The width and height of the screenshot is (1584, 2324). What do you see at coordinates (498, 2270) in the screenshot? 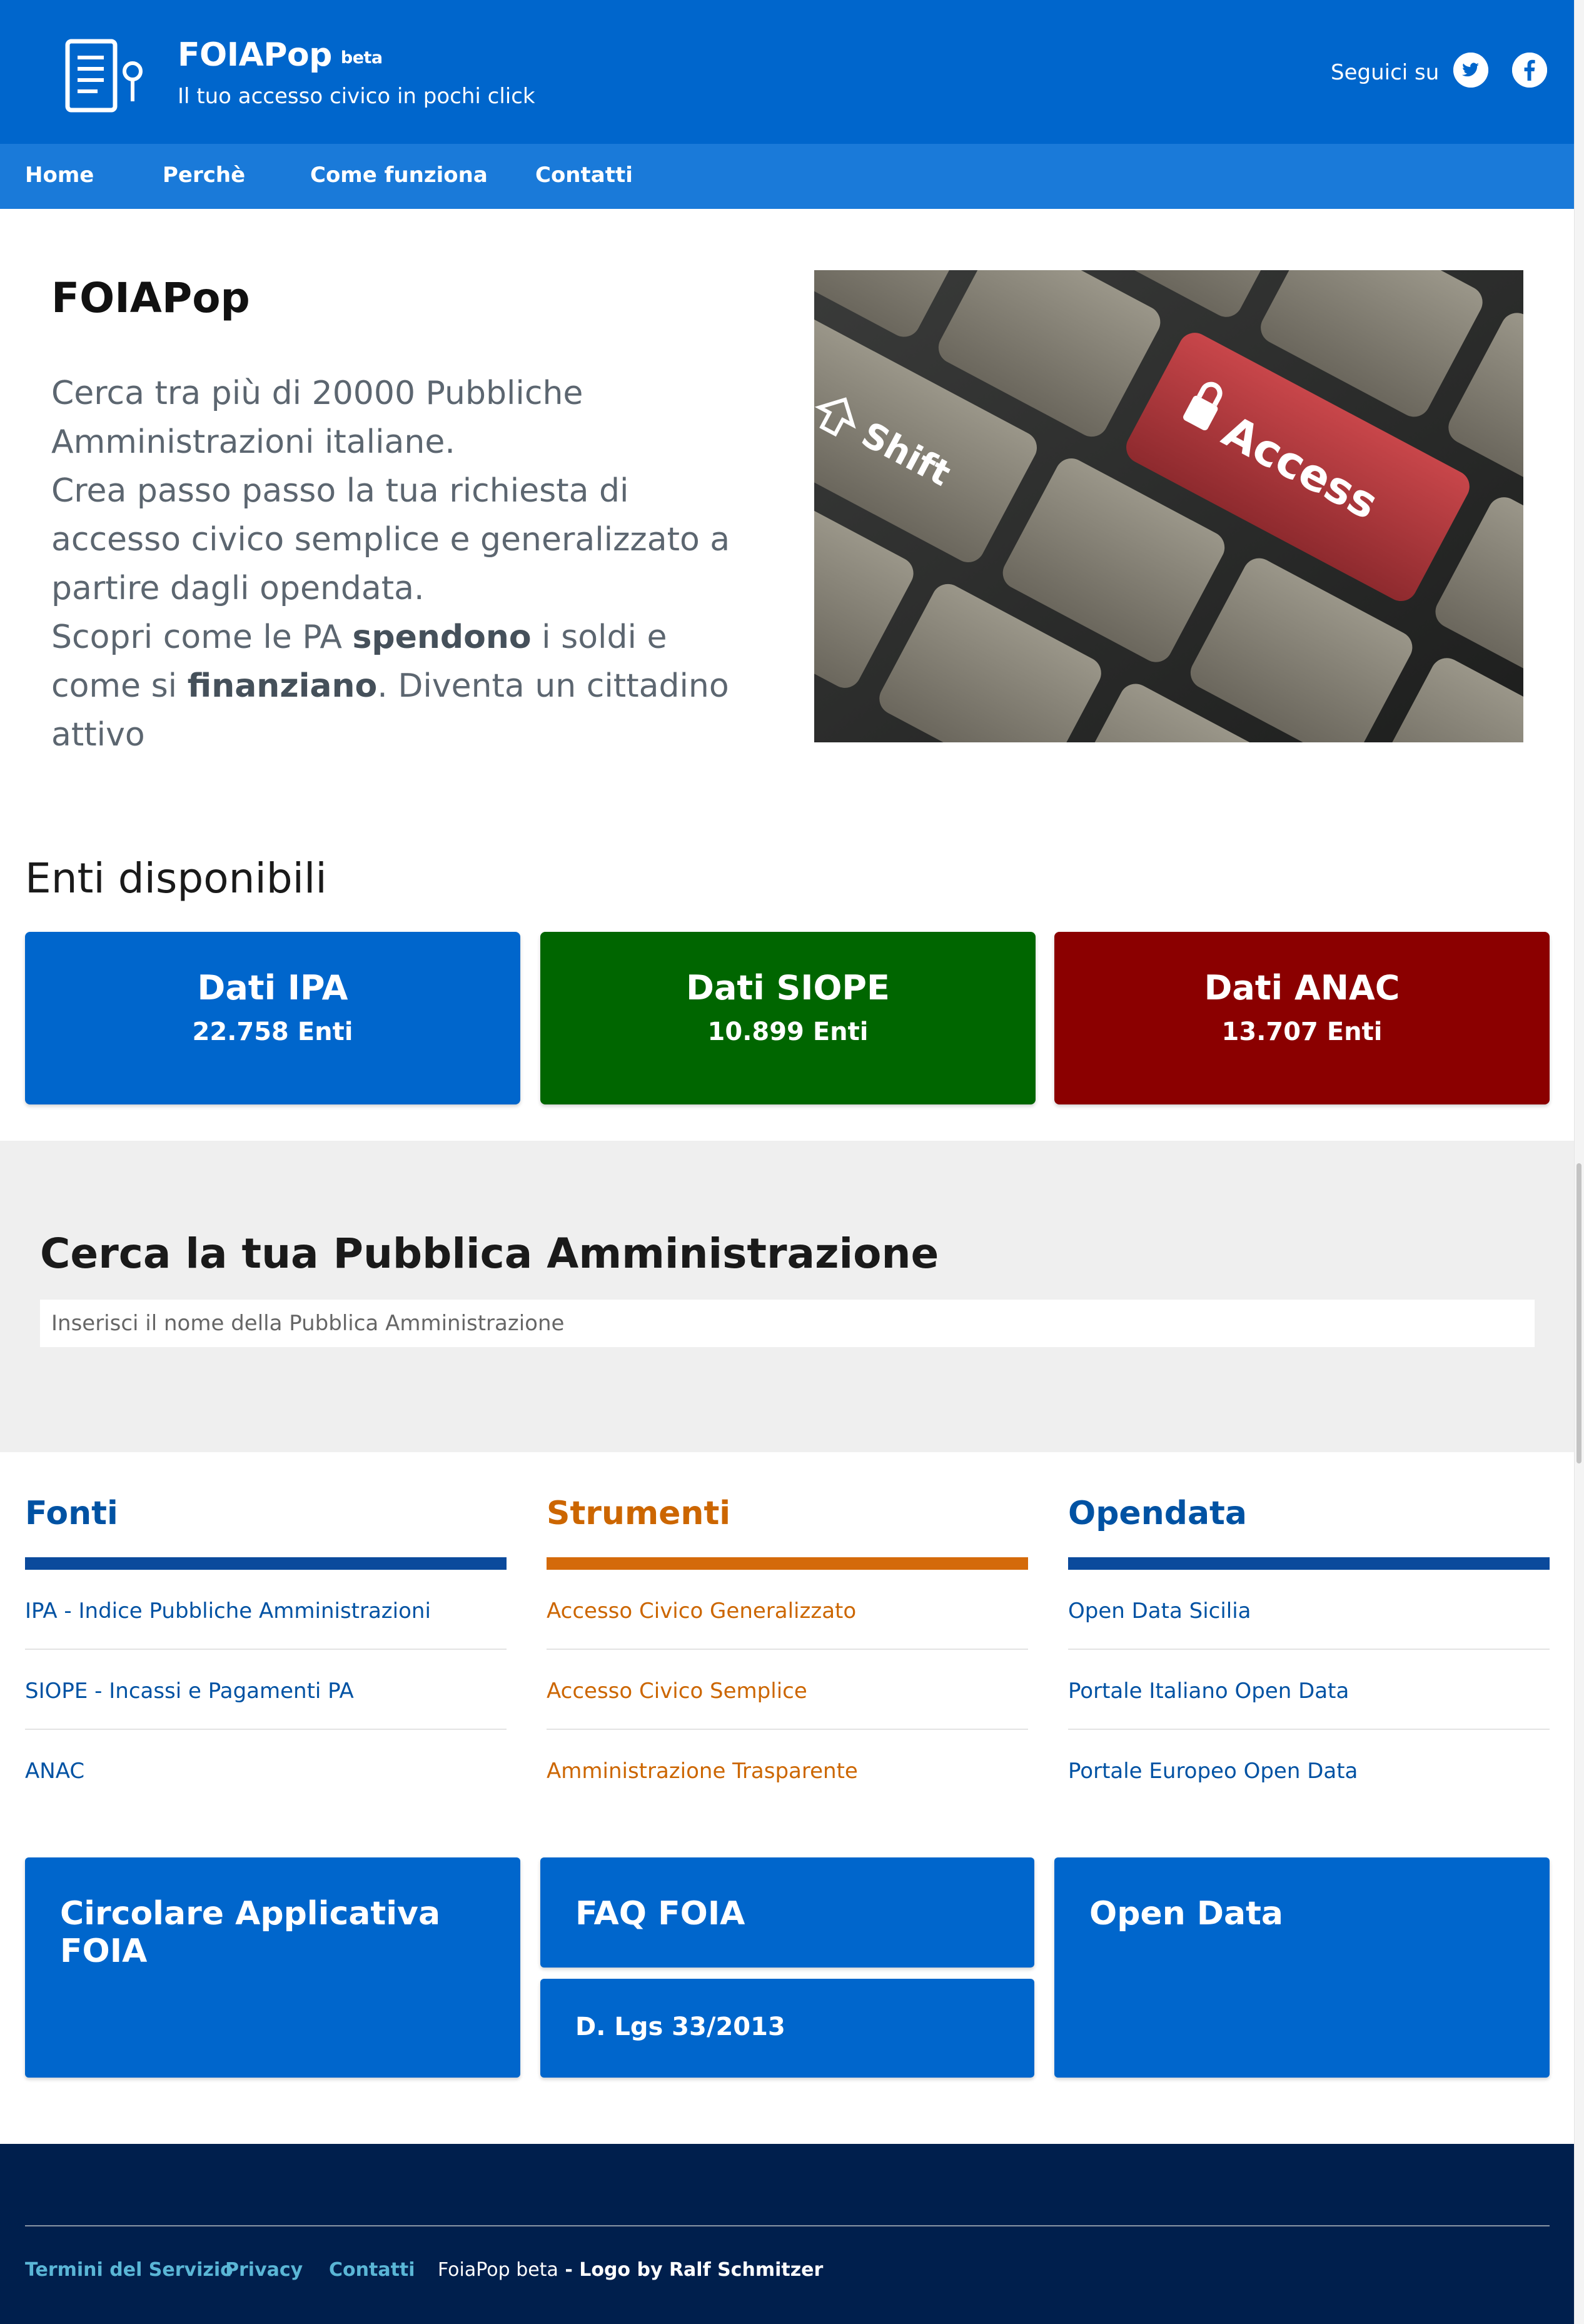
I see `footer-credit-brand: FoiaPop beta` at bounding box center [498, 2270].